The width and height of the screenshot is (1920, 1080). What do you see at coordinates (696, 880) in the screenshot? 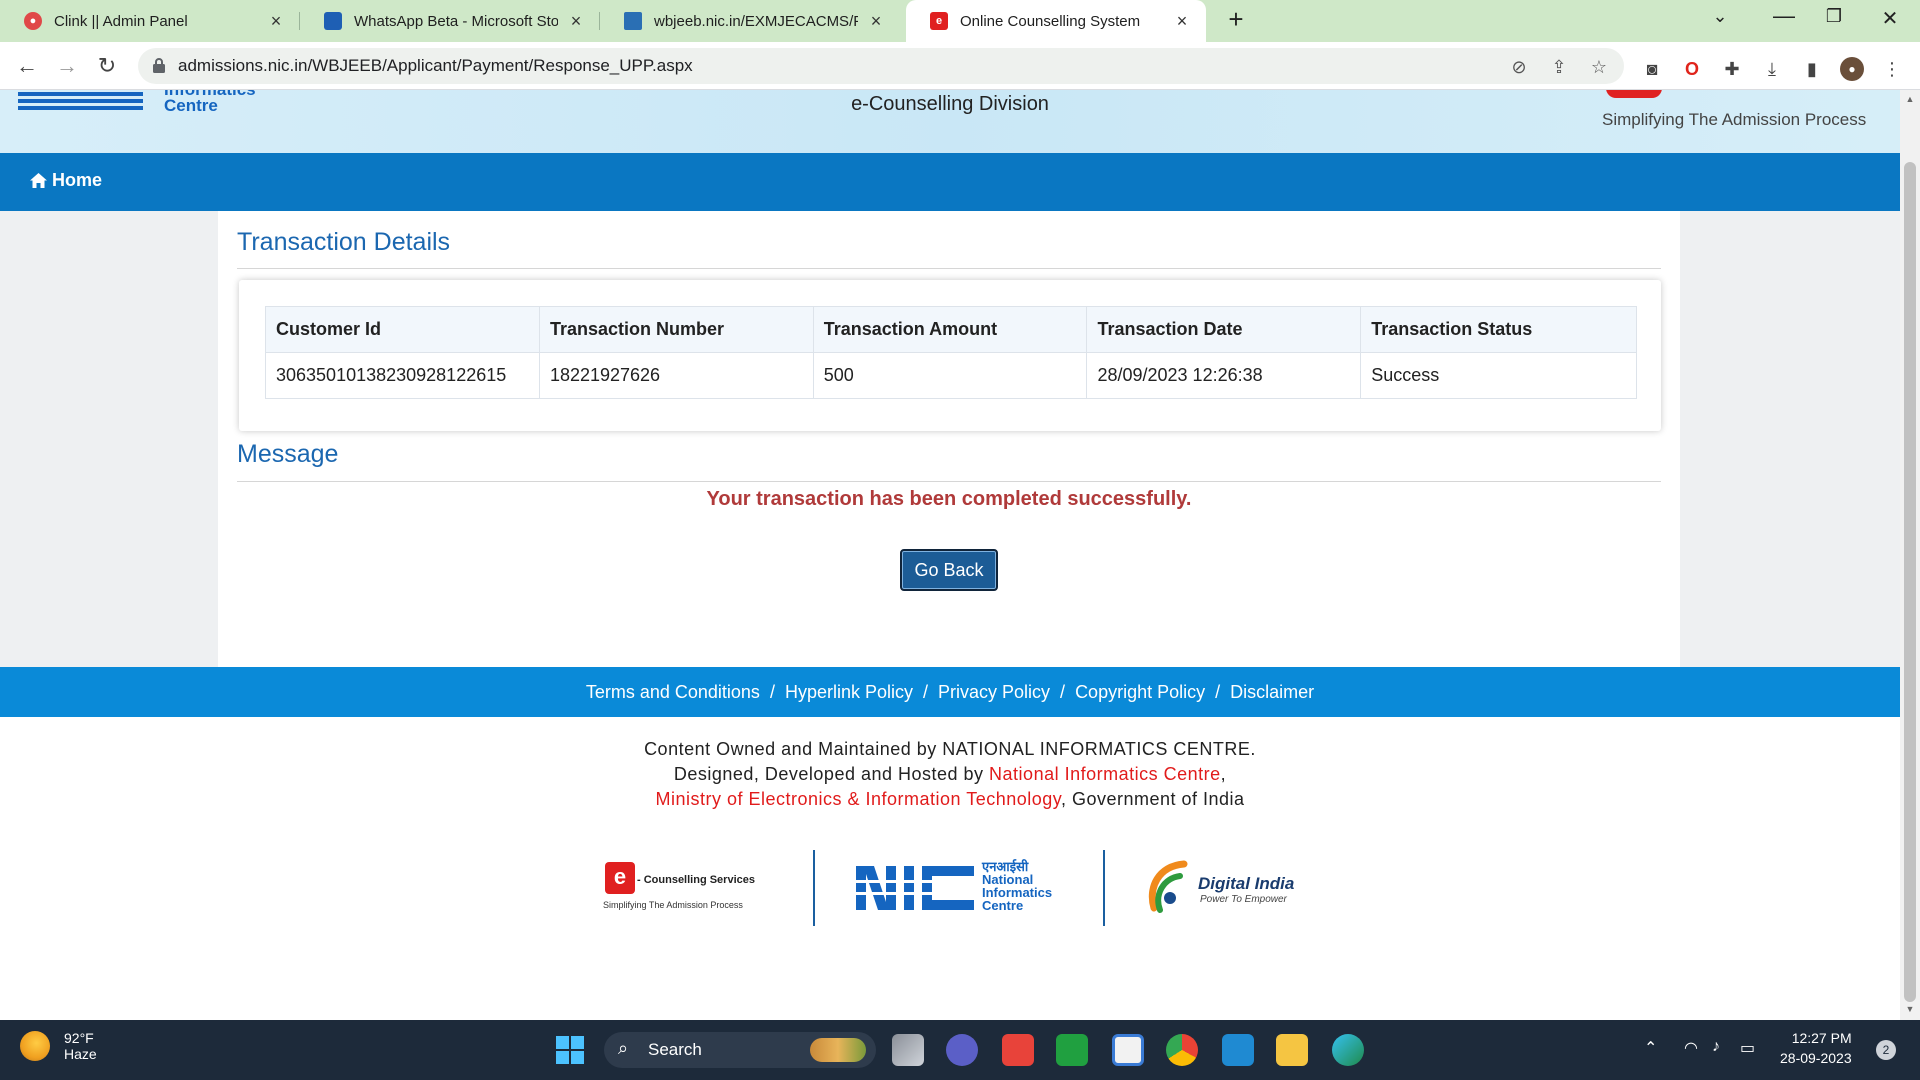
I see `logo-title: - Counselling Services` at bounding box center [696, 880].